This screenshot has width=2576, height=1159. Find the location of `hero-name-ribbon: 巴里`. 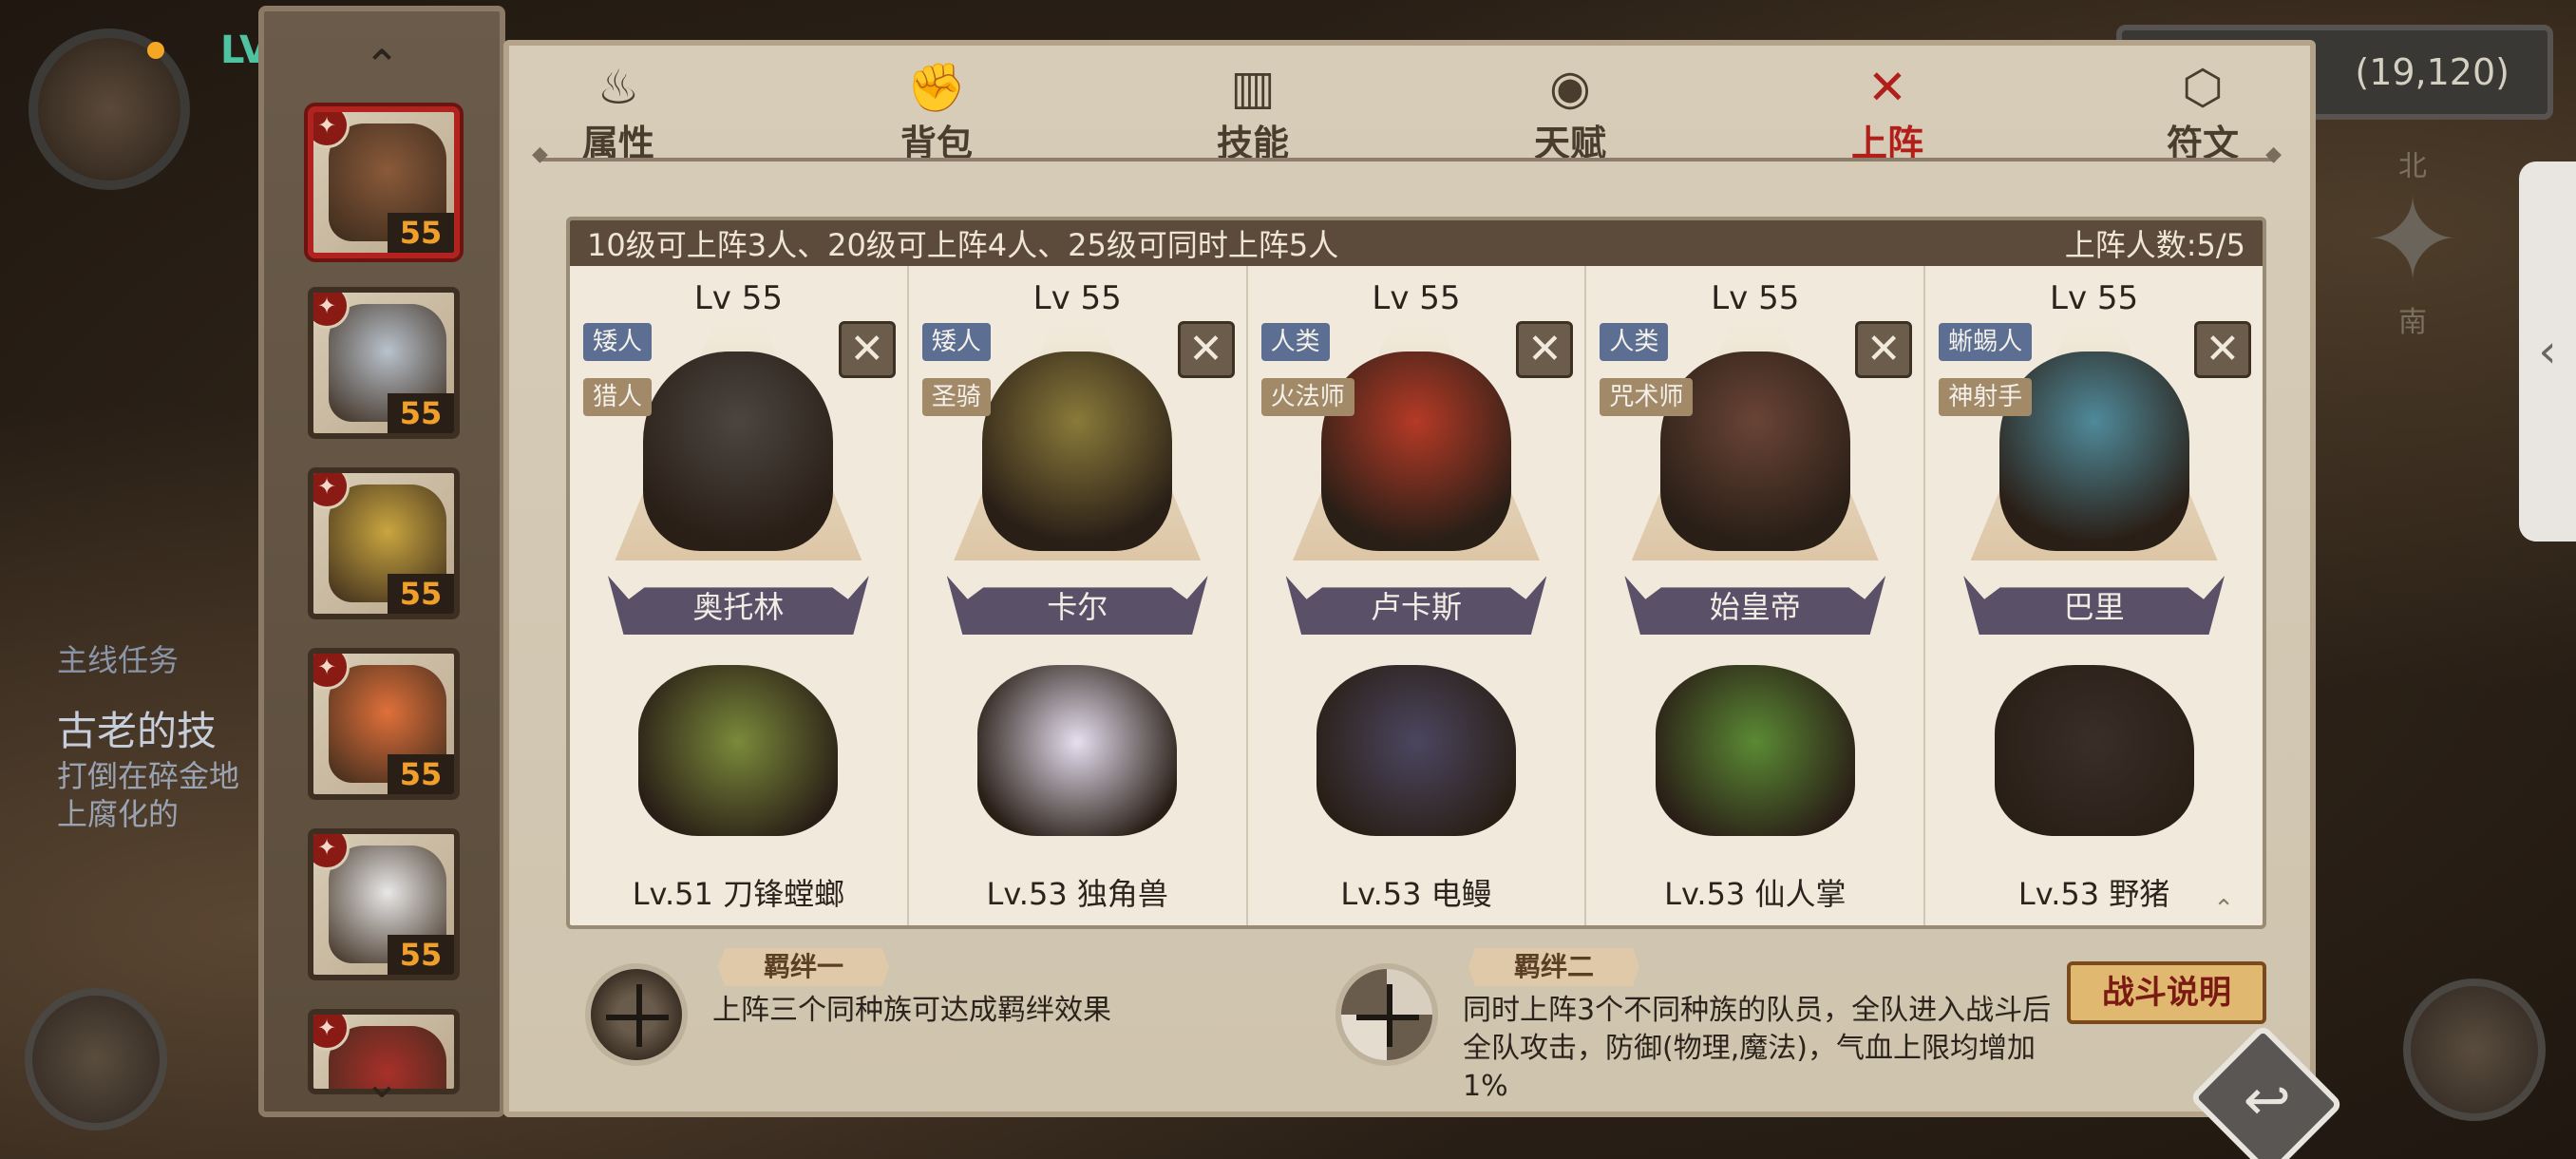

hero-name-ribbon: 巴里 is located at coordinates (2094, 605).